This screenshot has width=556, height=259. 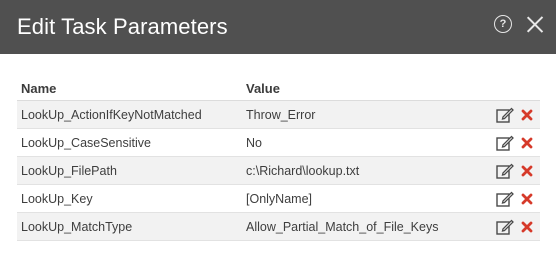 I want to click on parameter-value: No, so click(x=254, y=142).